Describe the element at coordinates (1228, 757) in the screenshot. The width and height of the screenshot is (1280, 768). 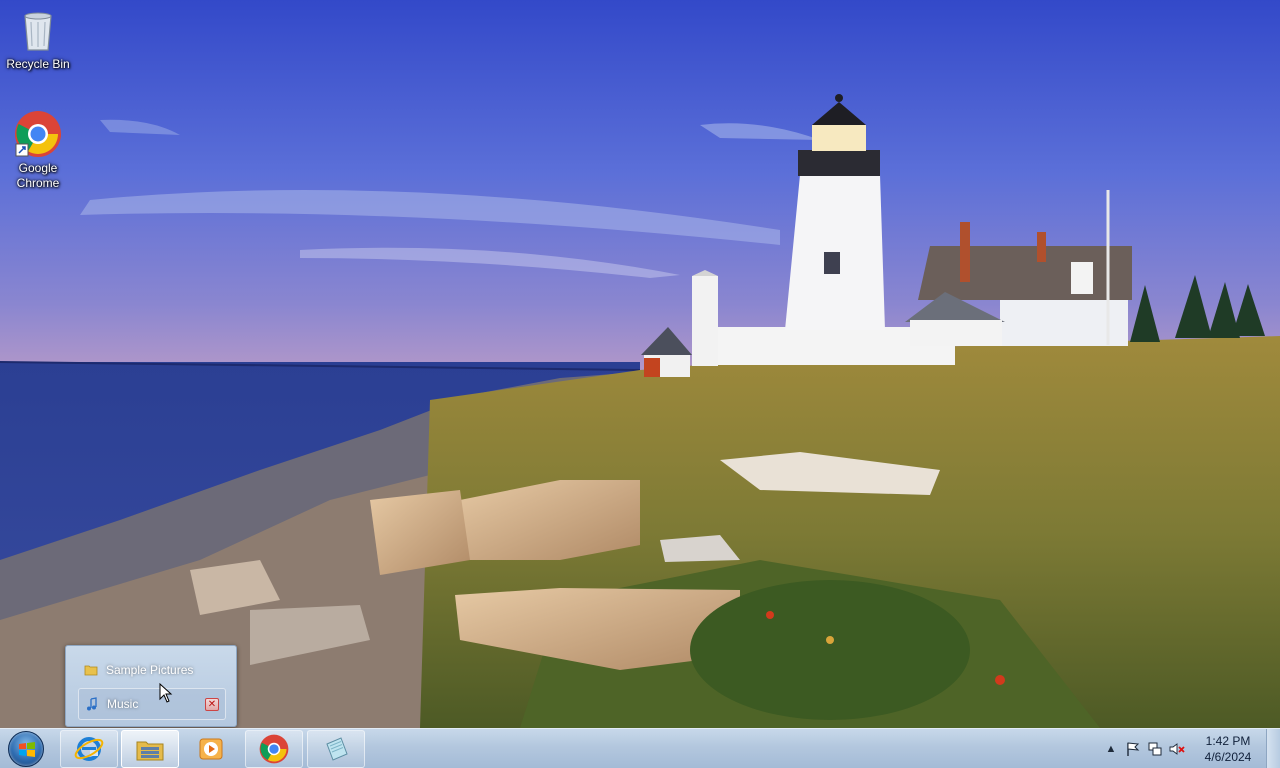
I see `clock-date: 4/6/2024` at that location.